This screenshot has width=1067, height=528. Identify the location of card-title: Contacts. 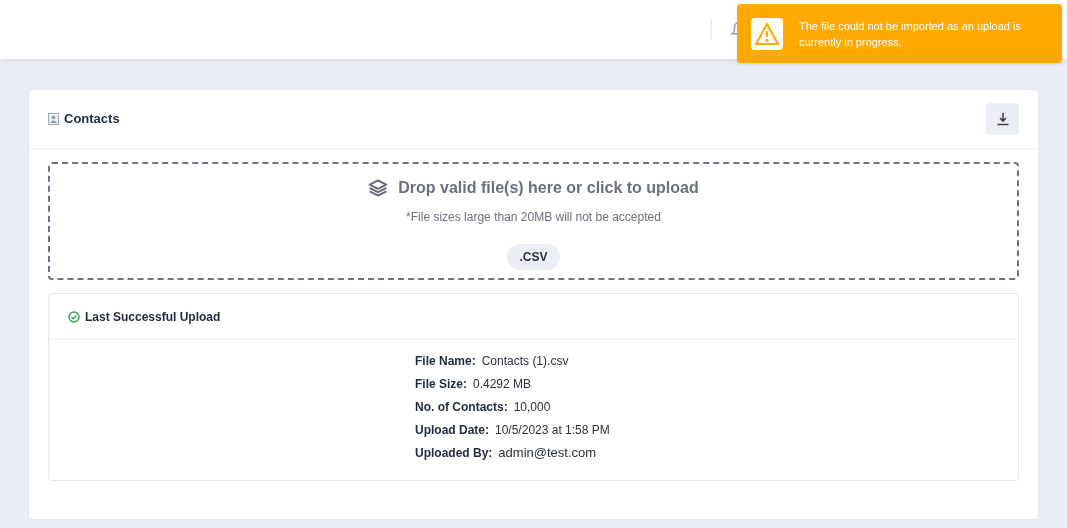
(92, 119).